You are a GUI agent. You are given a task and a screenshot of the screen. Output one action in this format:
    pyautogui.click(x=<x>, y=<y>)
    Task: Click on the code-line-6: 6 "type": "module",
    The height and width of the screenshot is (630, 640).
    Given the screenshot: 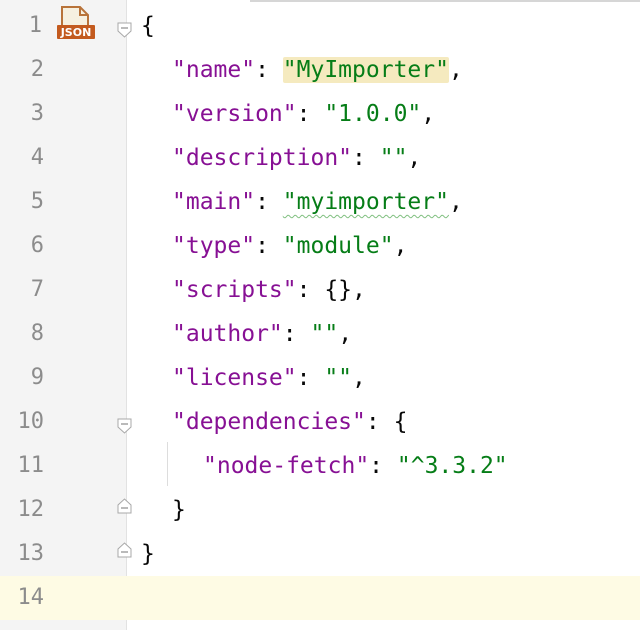 What is the action you would take?
    pyautogui.click(x=320, y=246)
    